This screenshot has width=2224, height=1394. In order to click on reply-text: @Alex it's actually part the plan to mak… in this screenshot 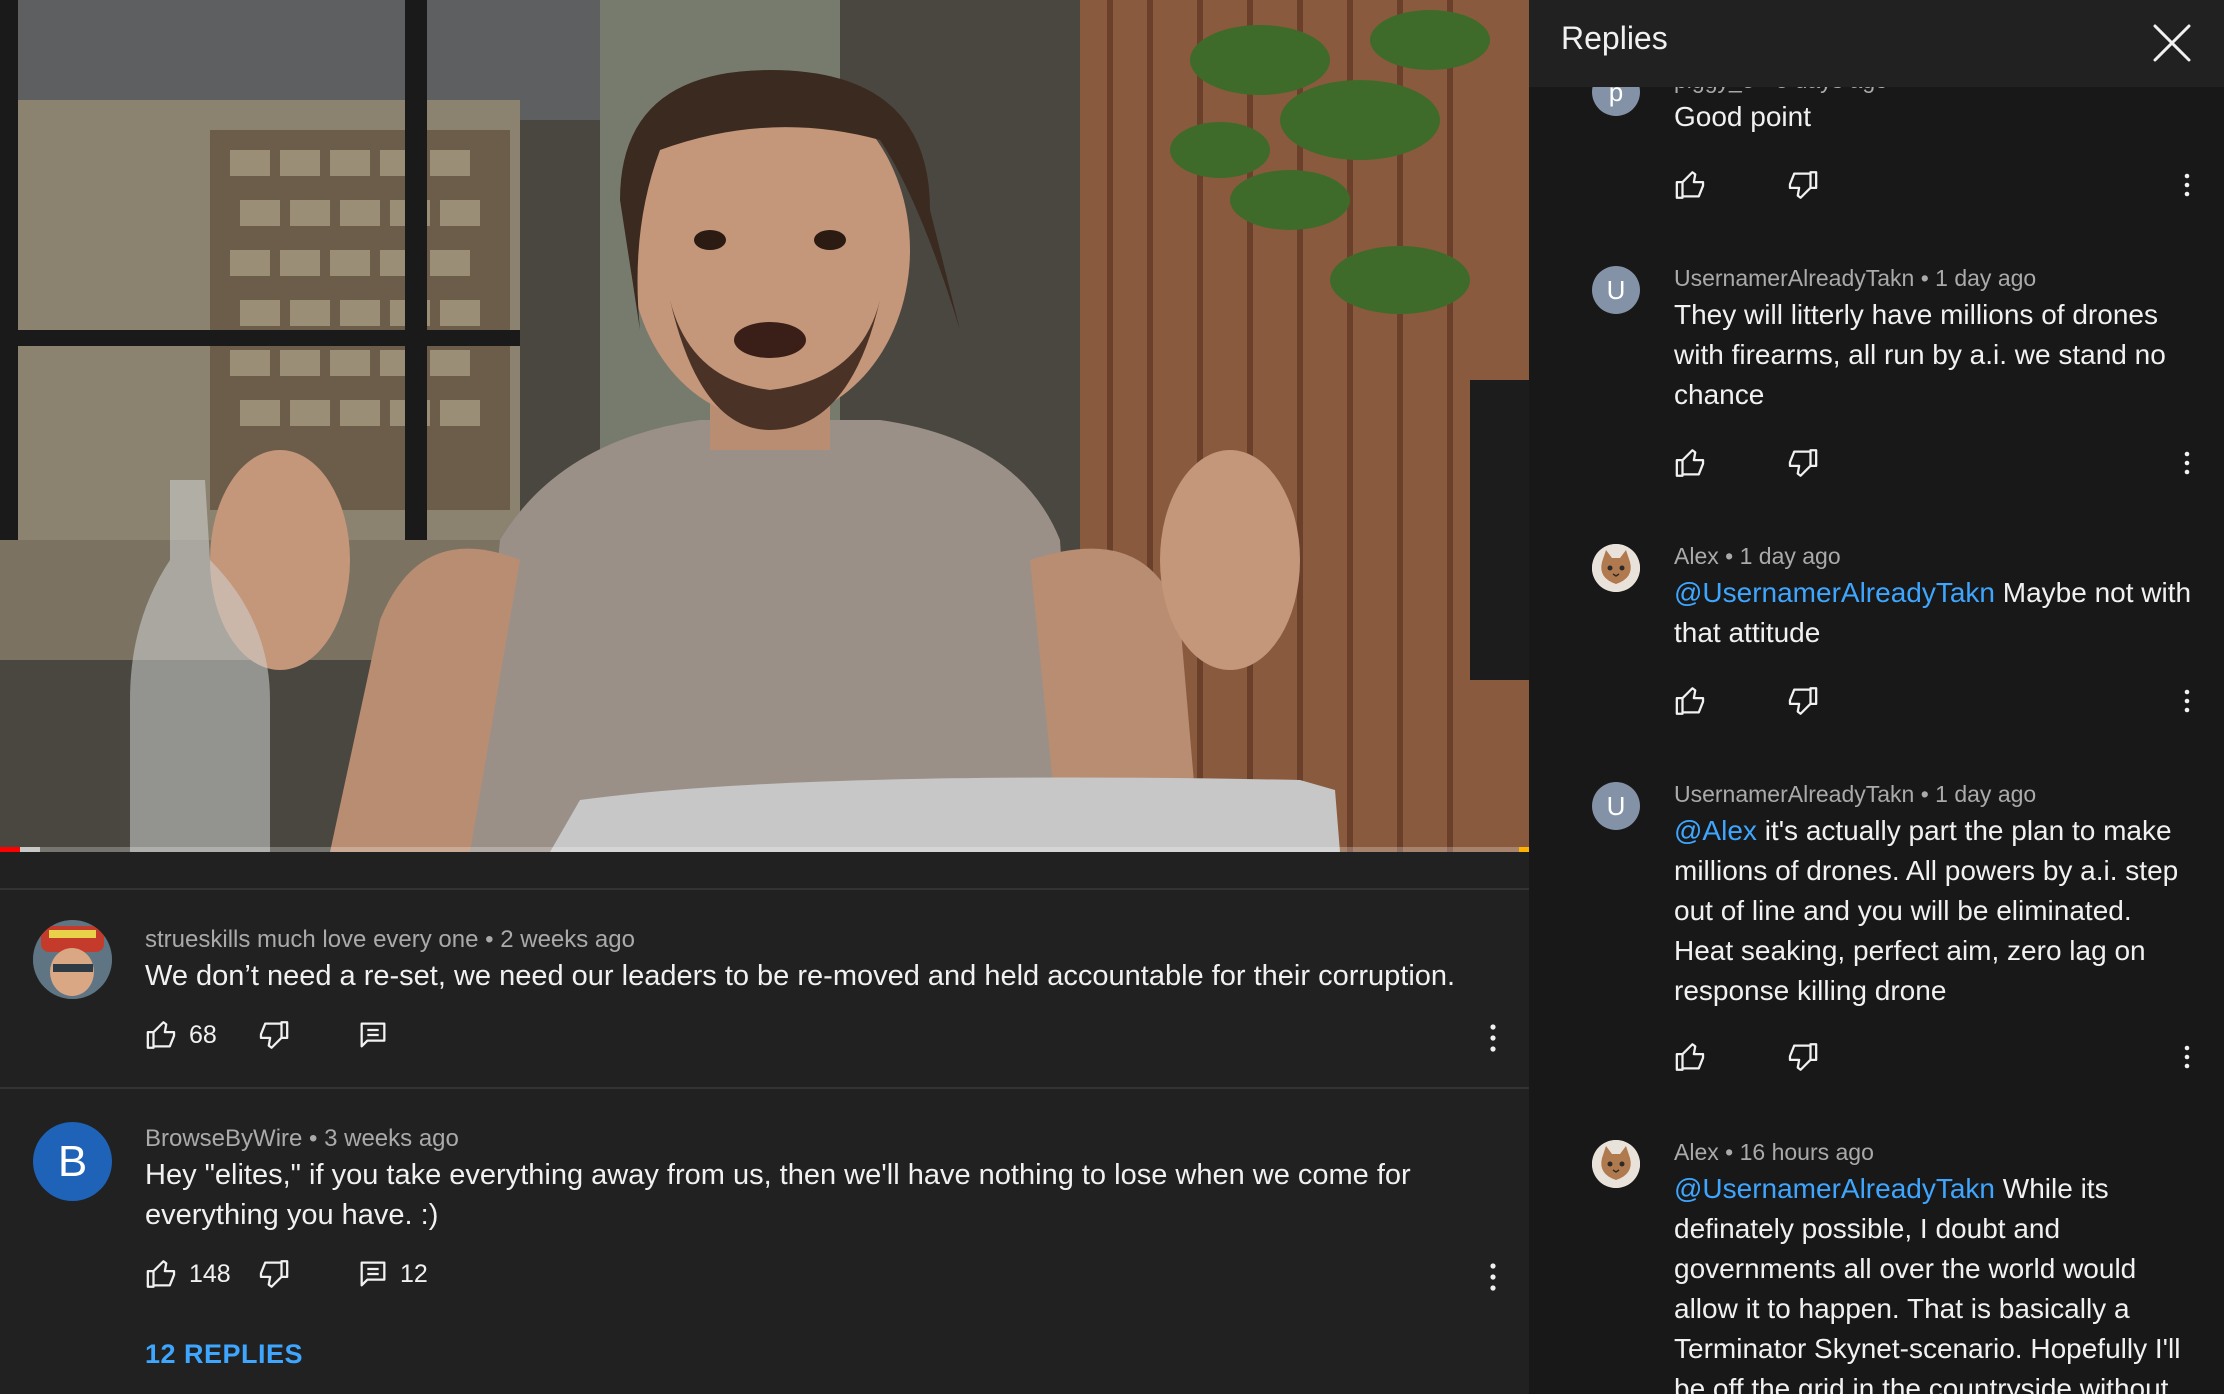, I will do `click(1934, 911)`.